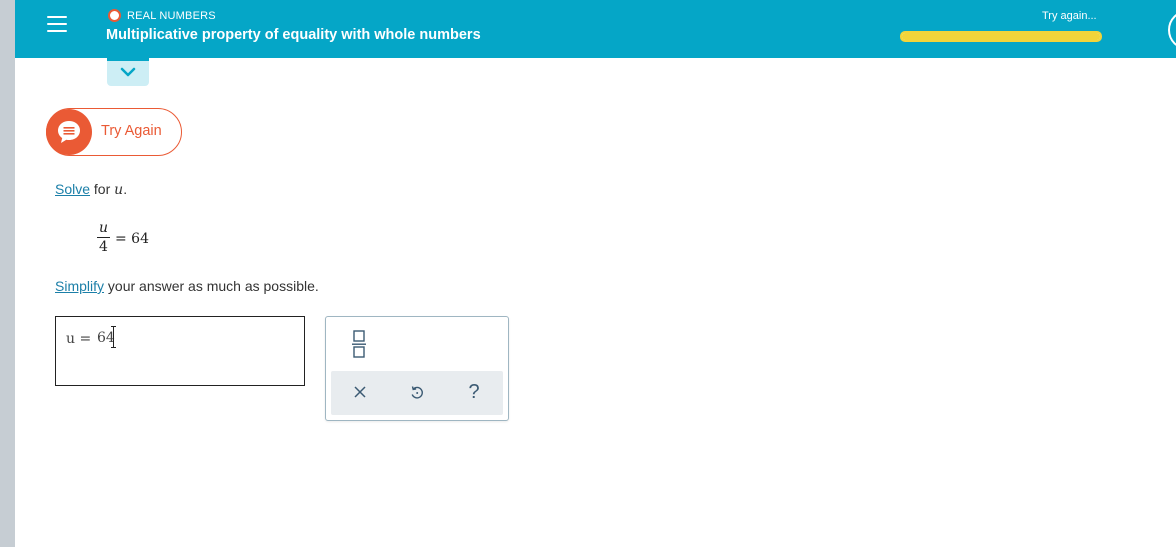 The height and width of the screenshot is (547, 1176). I want to click on instruction-text: for, so click(102, 189).